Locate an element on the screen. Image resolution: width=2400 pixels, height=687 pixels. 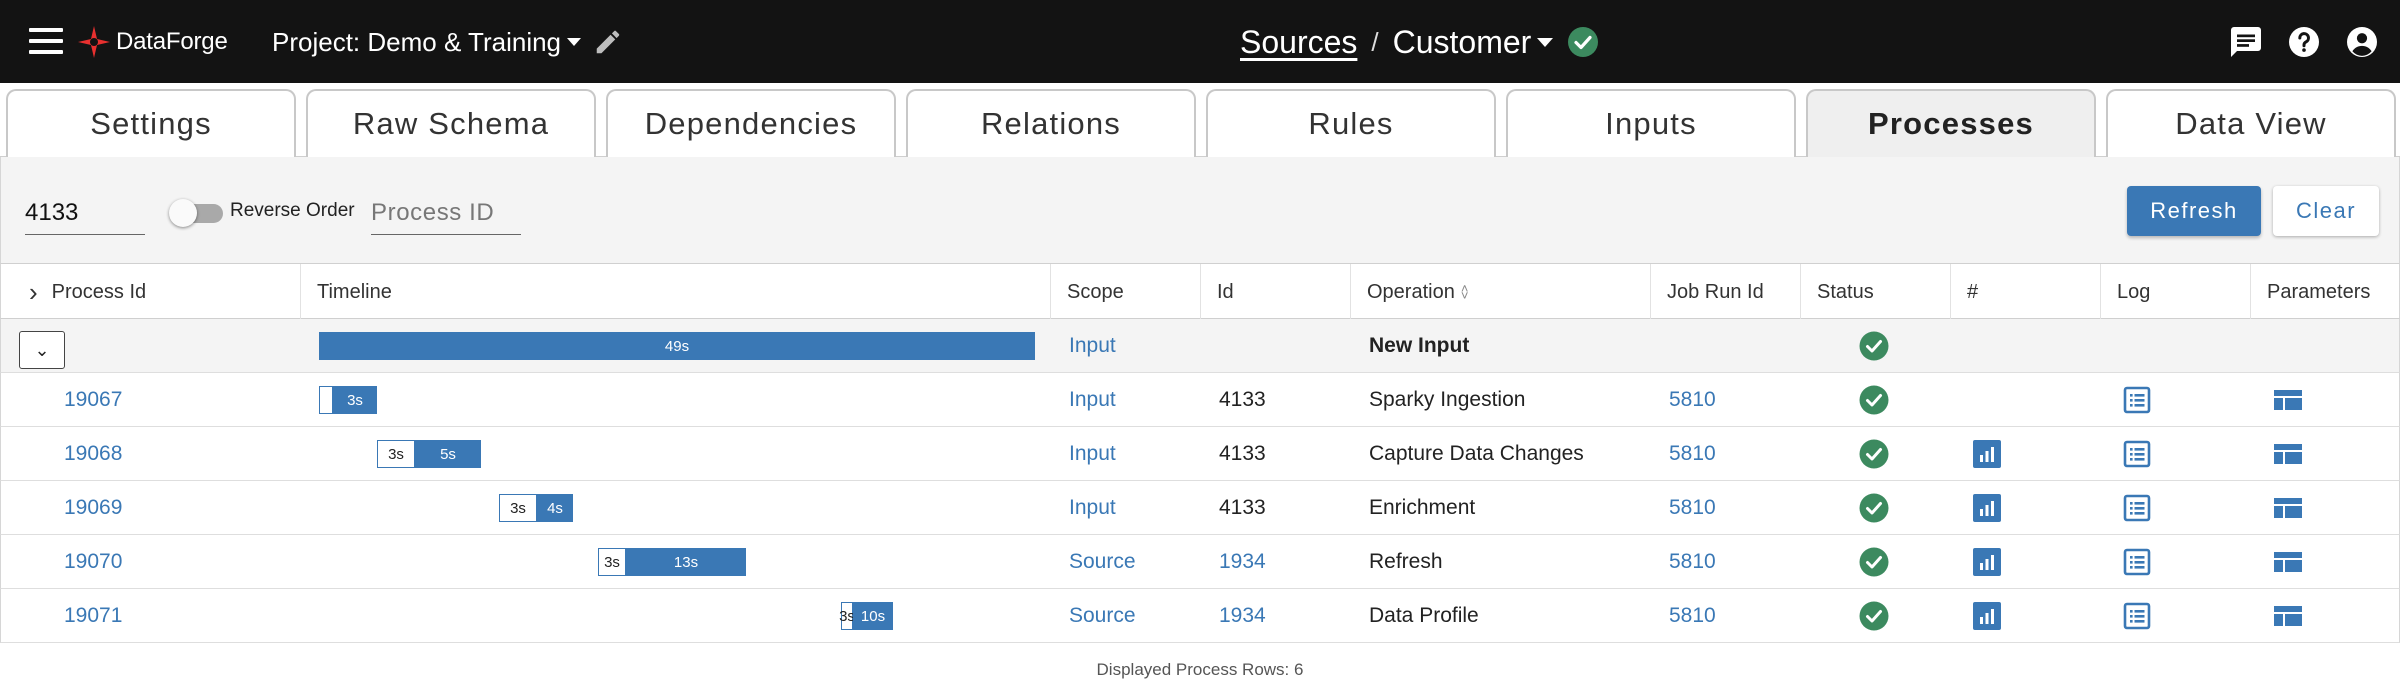
app-name: DataForge is located at coordinates (172, 41).